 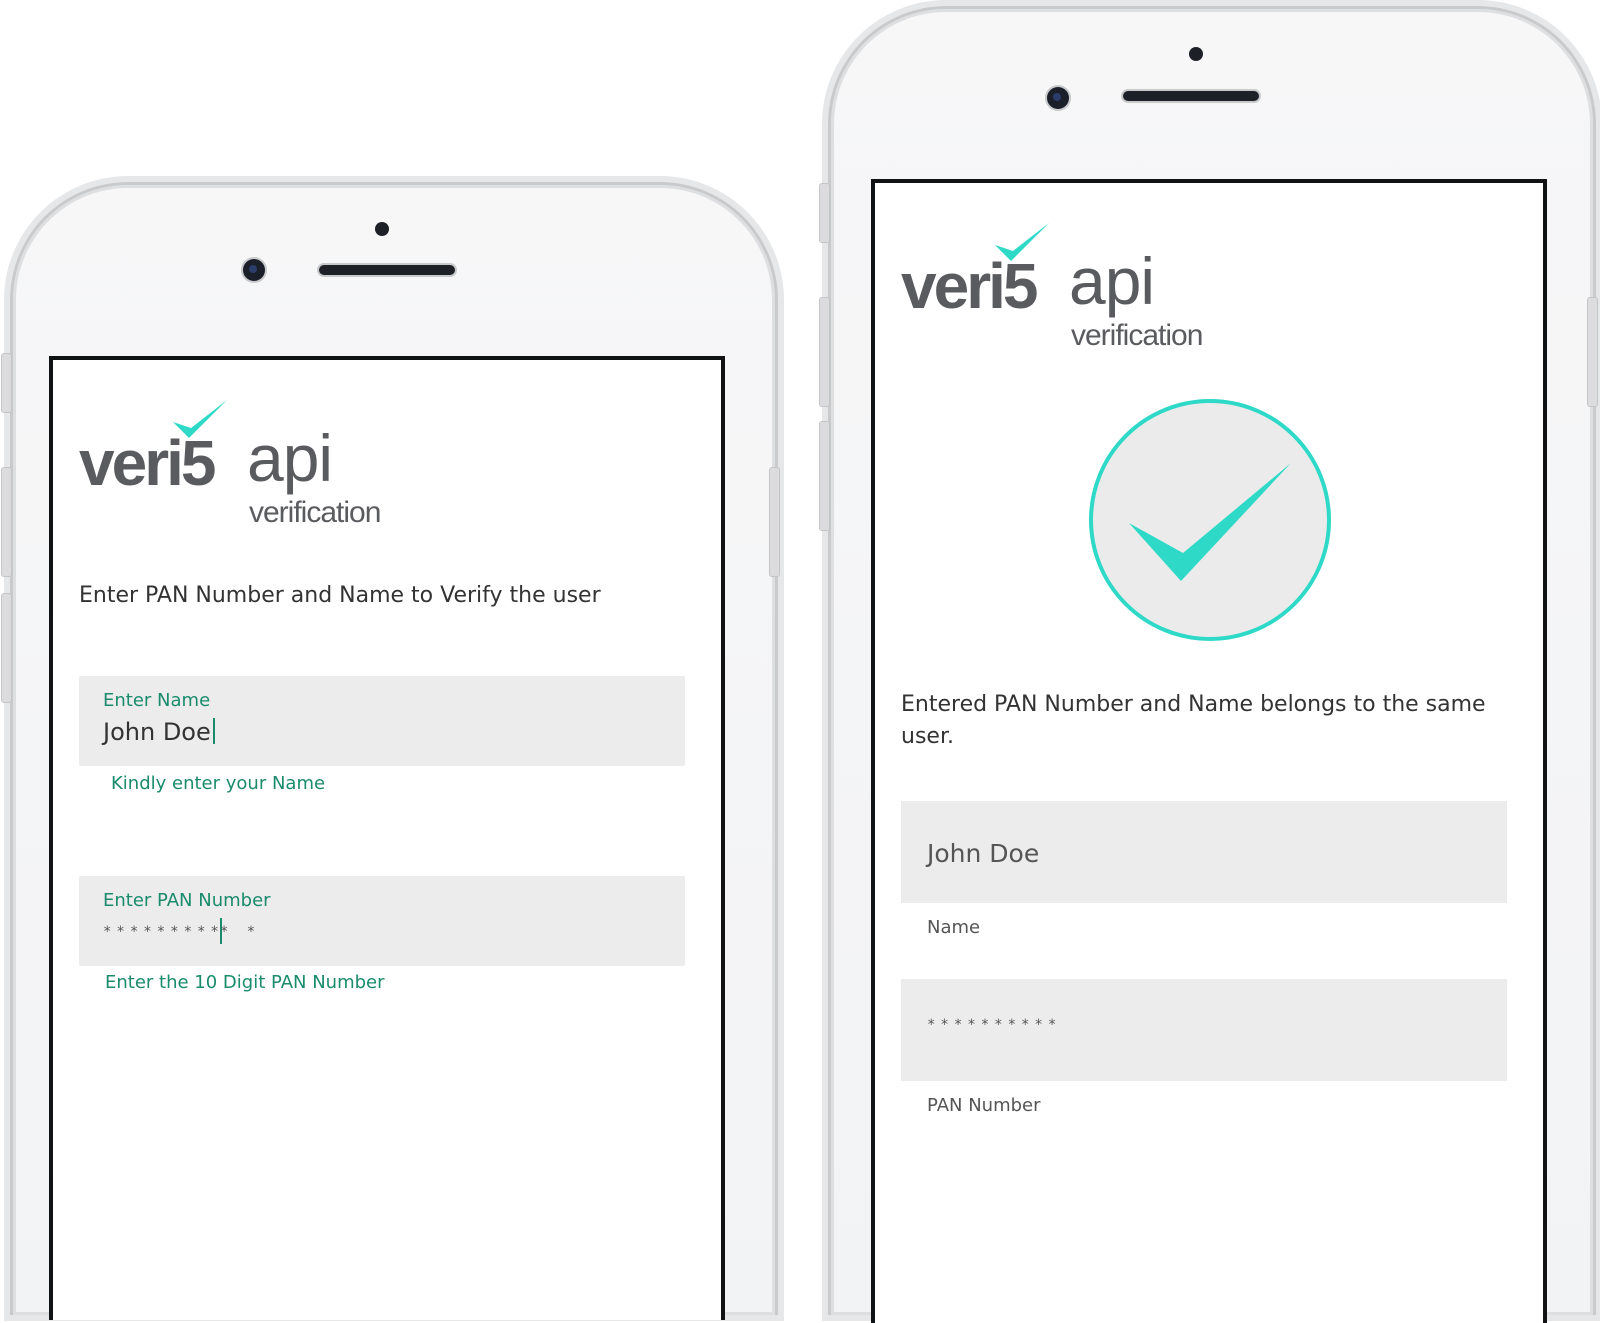 What do you see at coordinates (163, 932) in the screenshot?
I see `pan-mask-before: *********` at bounding box center [163, 932].